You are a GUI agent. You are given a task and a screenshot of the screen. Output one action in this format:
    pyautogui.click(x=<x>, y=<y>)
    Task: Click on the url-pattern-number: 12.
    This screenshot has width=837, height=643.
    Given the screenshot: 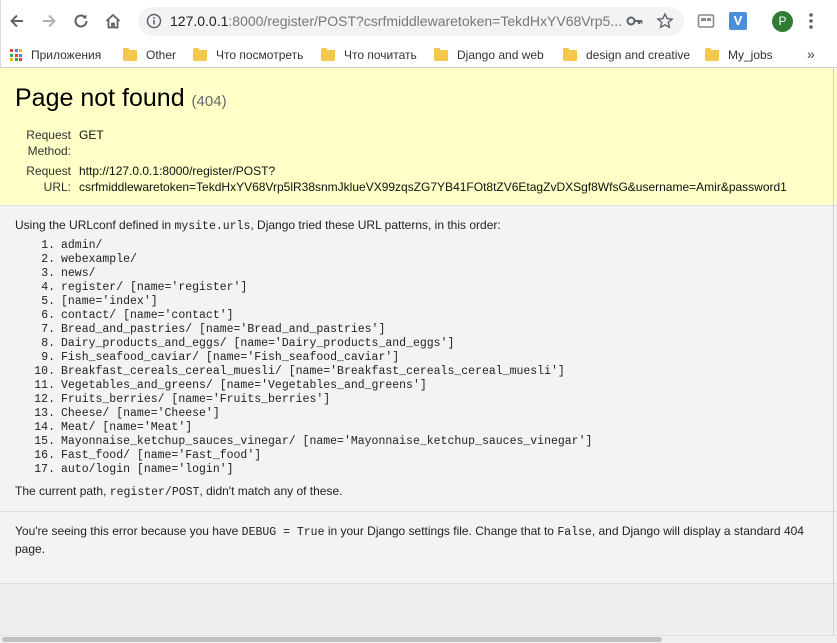 What is the action you would take?
    pyautogui.click(x=44, y=399)
    